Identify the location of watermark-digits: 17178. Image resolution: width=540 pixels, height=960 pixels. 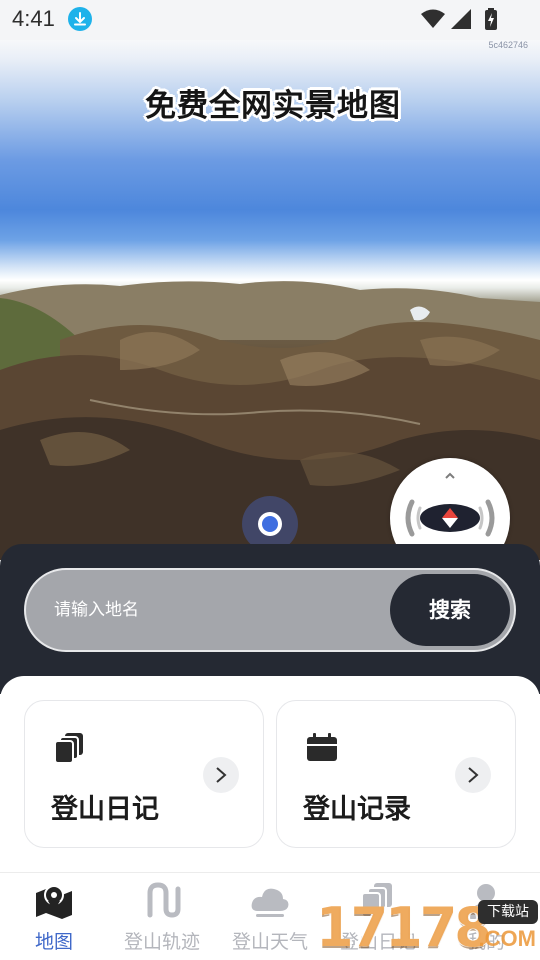
(404, 927).